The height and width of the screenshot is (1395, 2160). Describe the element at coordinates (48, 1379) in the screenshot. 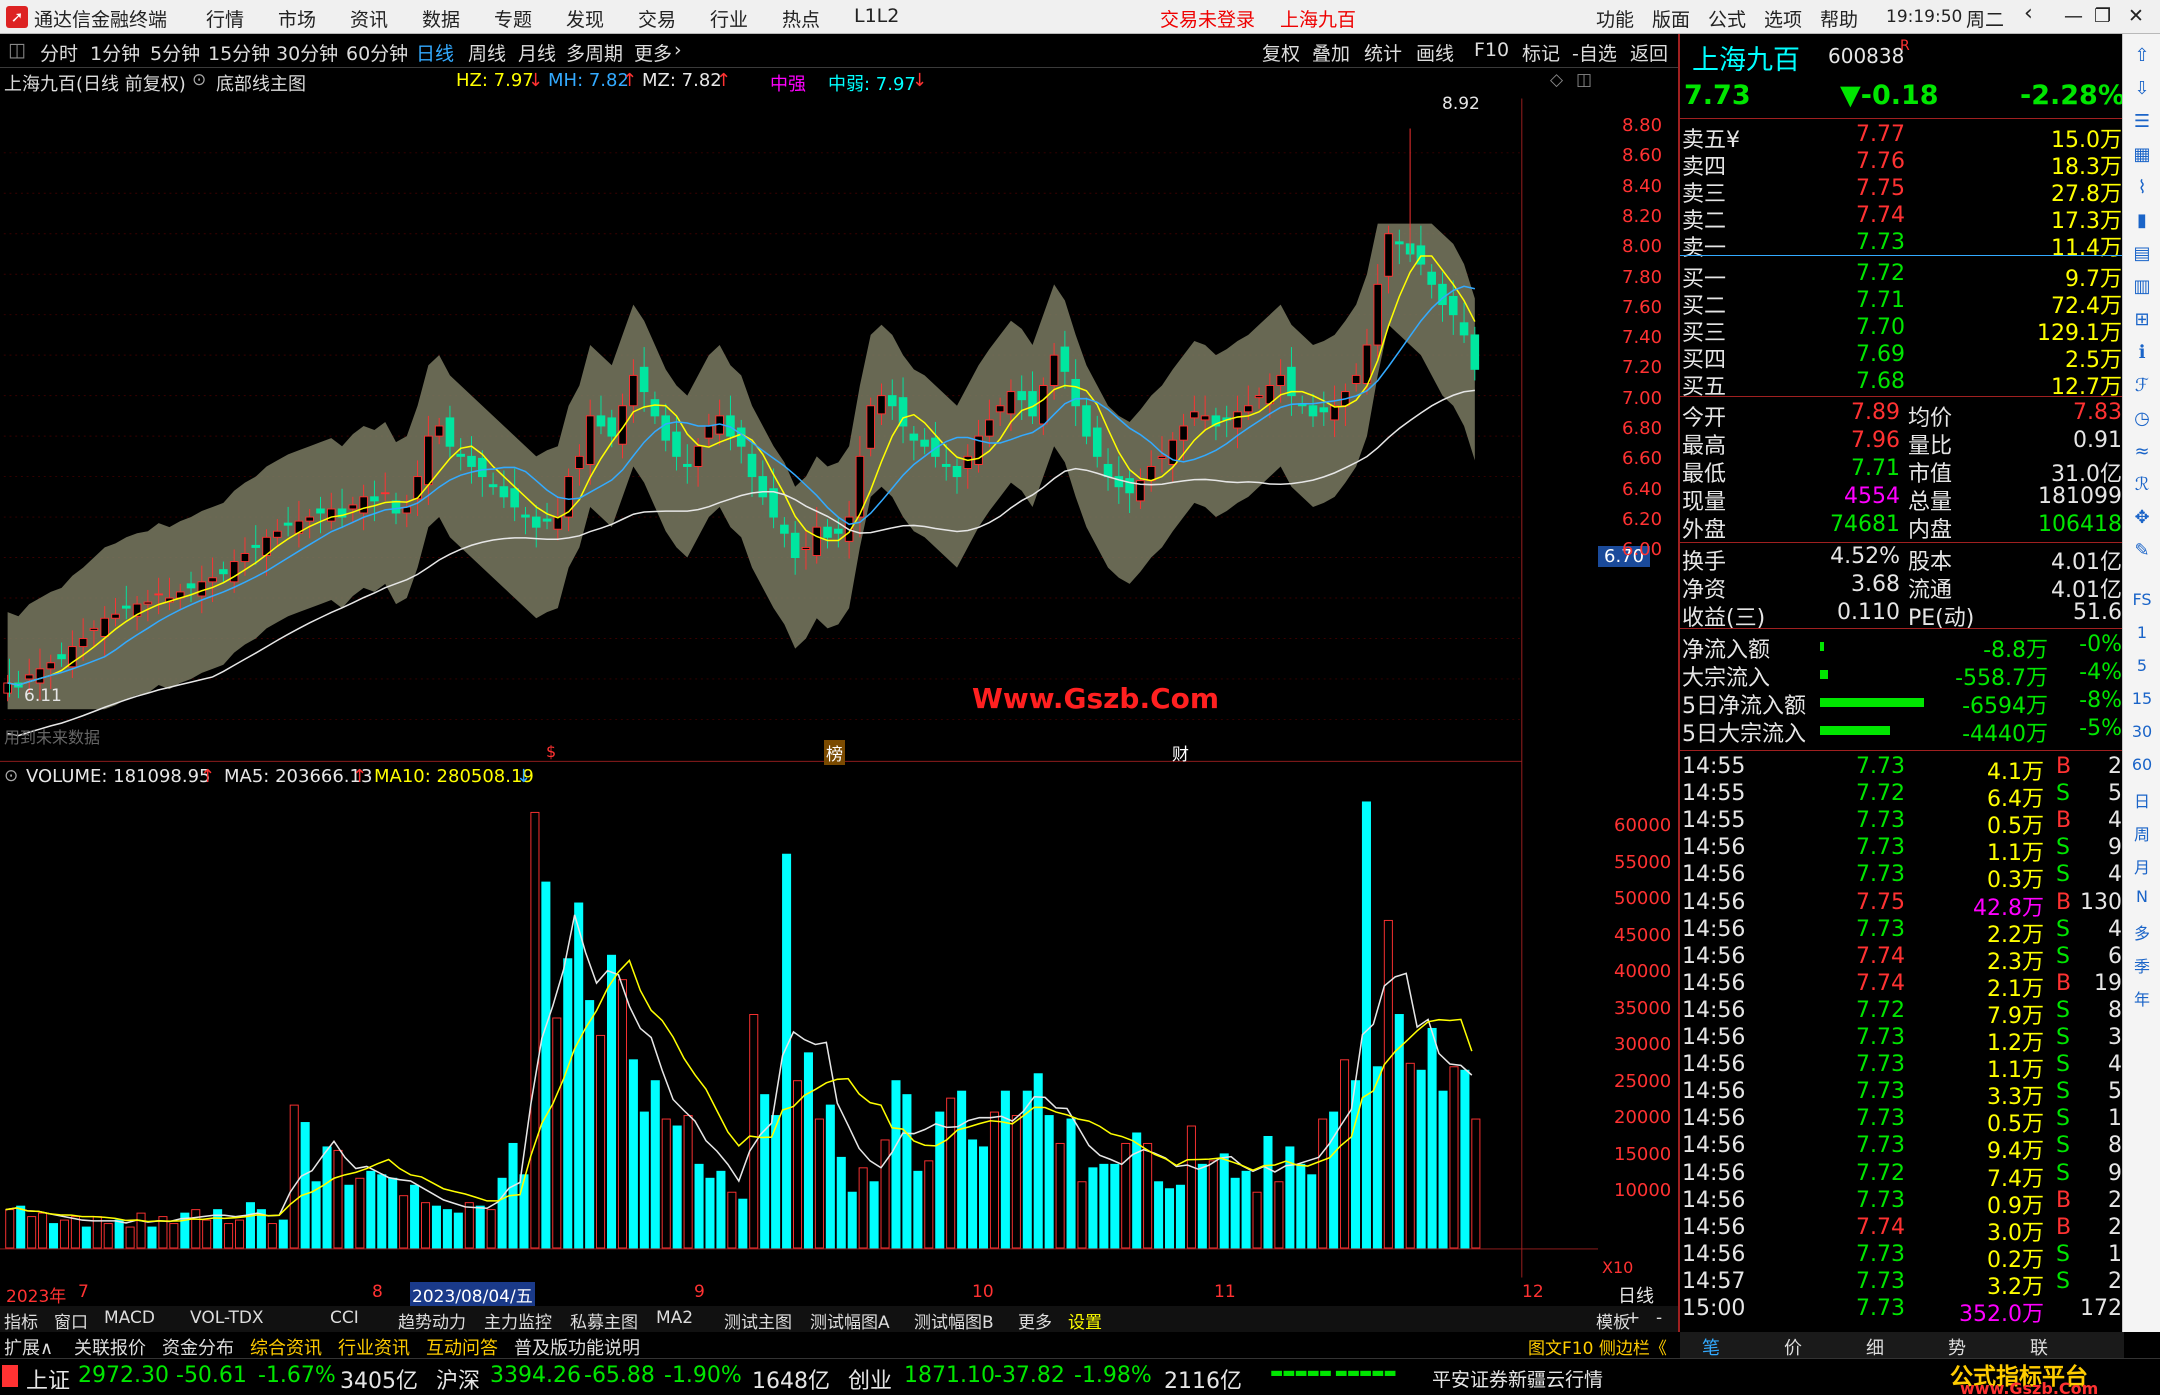

I see `sh-name: 上证` at that location.